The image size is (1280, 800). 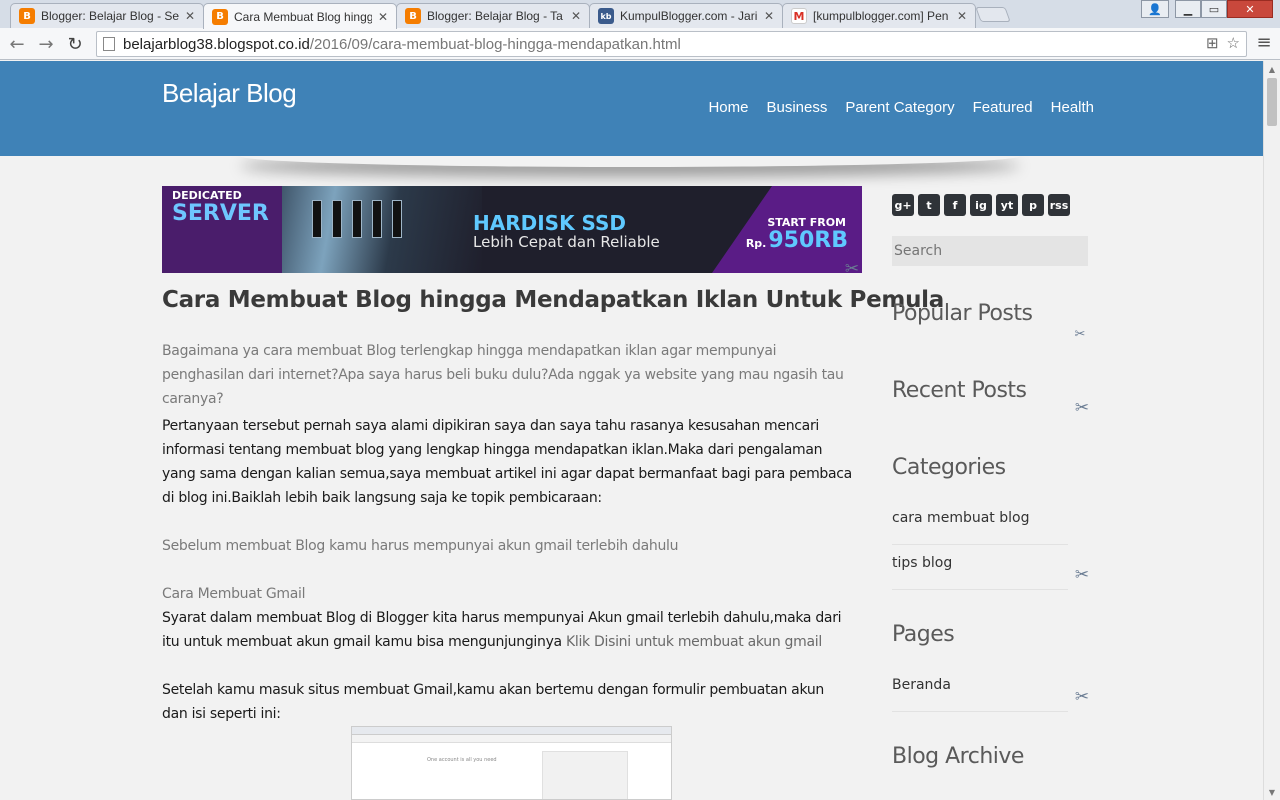 I want to click on recent-posts-title: Recent Posts, so click(x=959, y=390).